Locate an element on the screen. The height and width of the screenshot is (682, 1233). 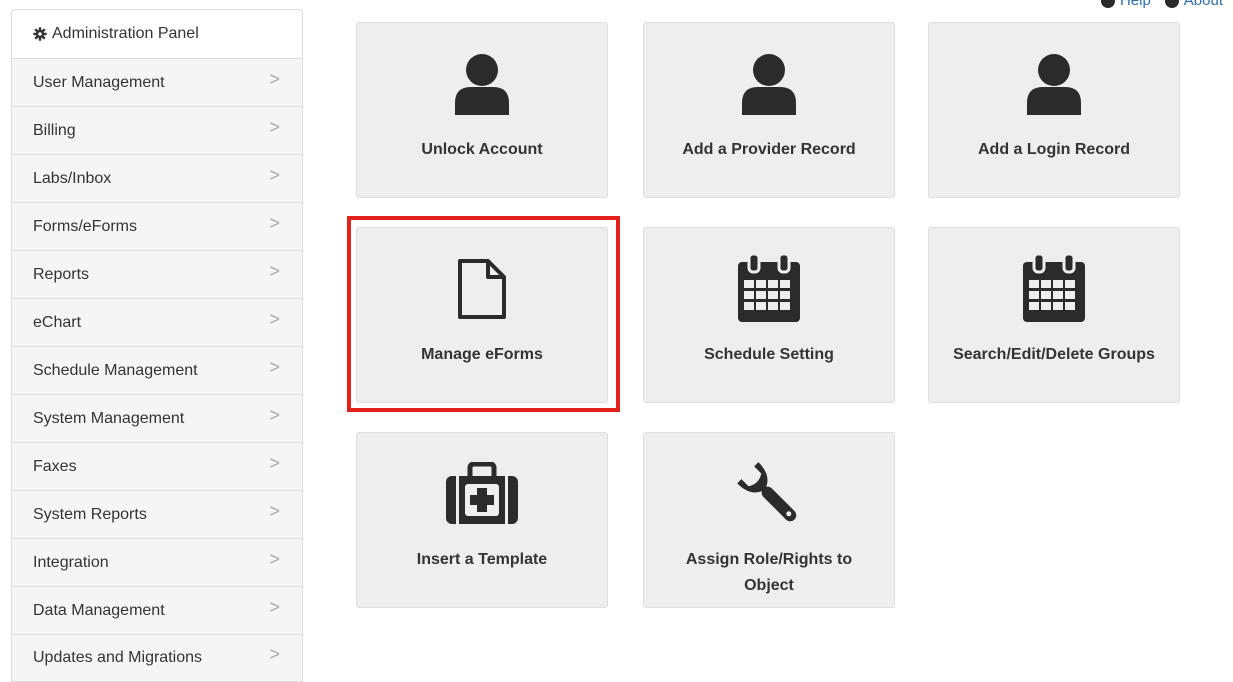
tile-add-login-record: Add a Login Record is located at coordinates (1054, 110).